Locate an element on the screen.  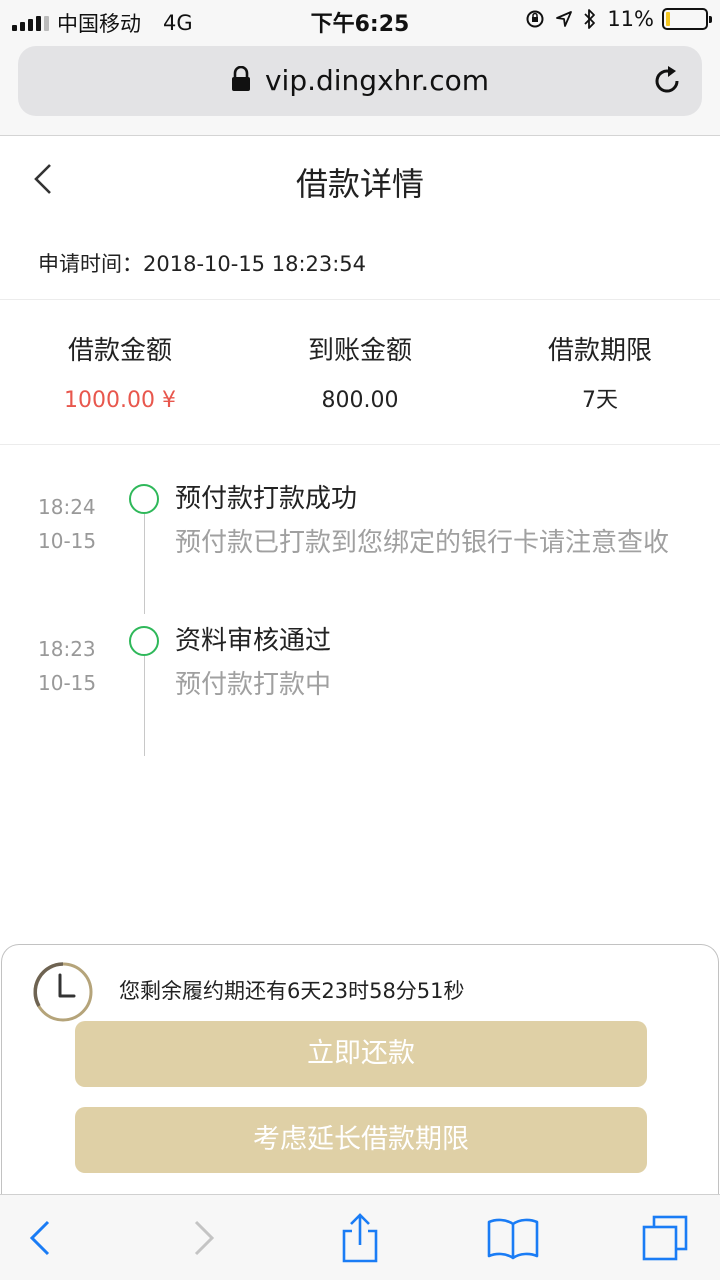
location-icon is located at coordinates (564, 19).